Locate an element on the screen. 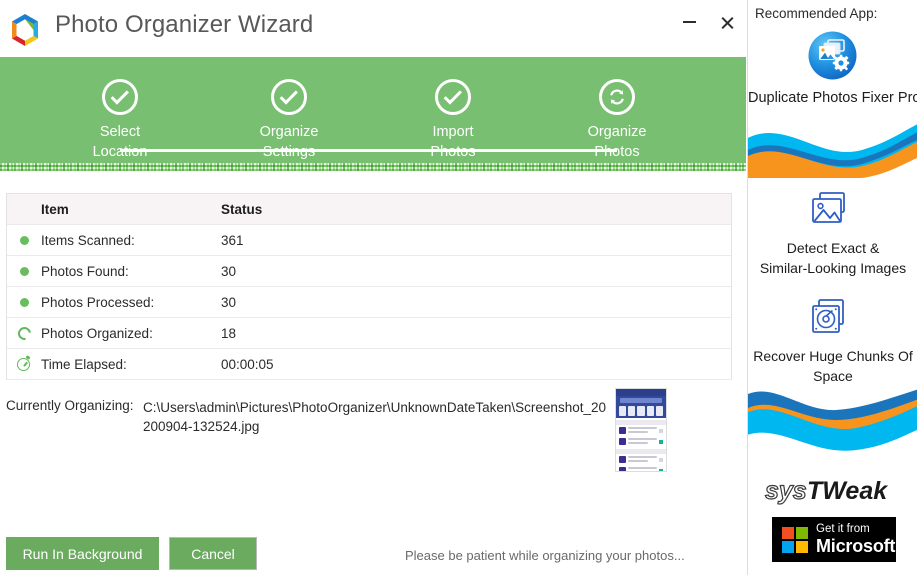 The image size is (917, 575). row-status-value: 18 is located at coordinates (229, 333).